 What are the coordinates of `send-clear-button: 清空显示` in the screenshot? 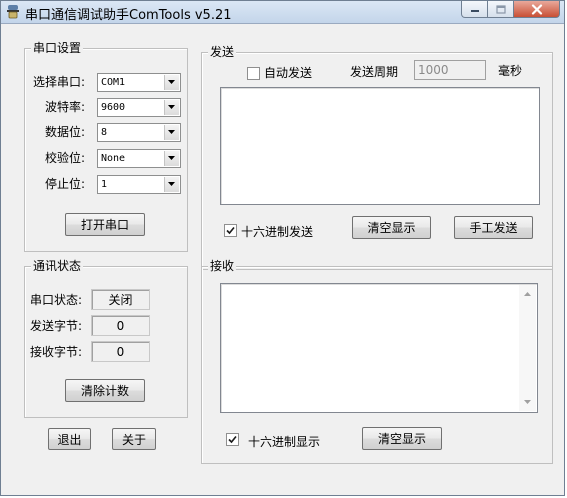 It's located at (391, 227).